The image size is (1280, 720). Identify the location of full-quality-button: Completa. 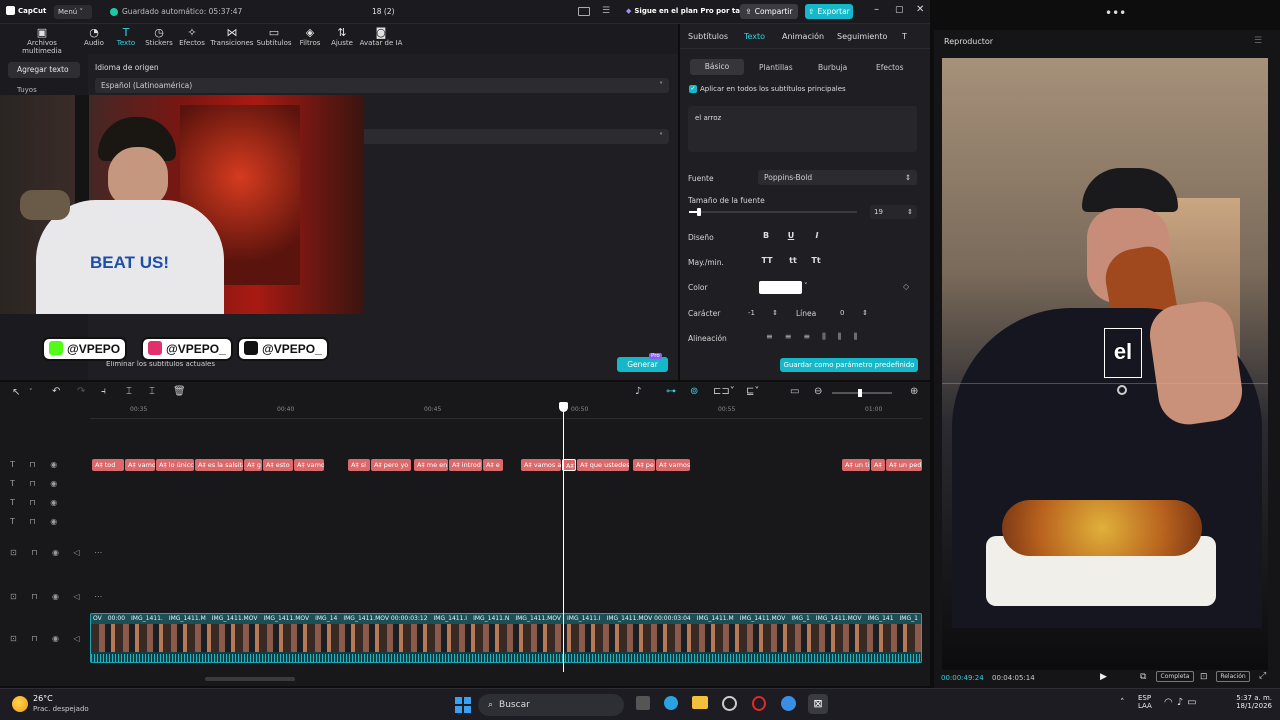
(1175, 676).